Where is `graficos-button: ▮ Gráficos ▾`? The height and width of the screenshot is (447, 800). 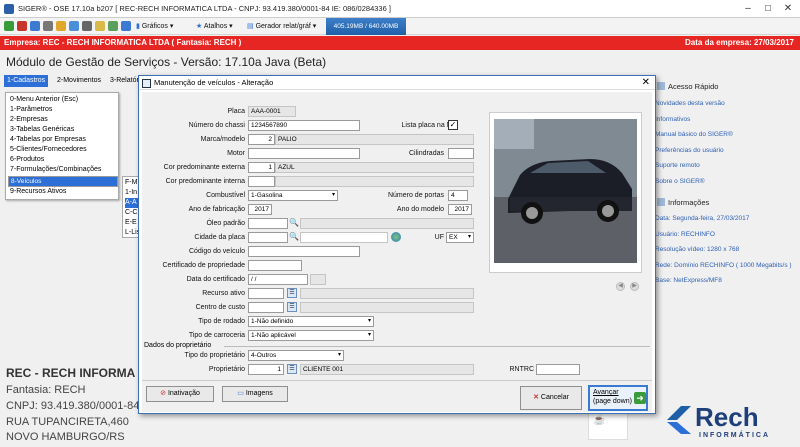 graficos-button: ▮ Gráficos ▾ is located at coordinates (154, 26).